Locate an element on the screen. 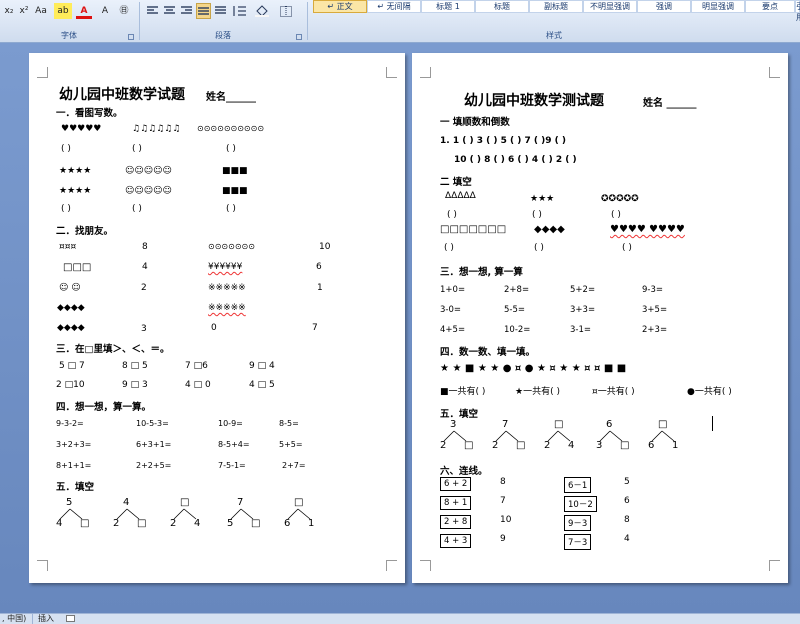 This screenshot has width=800, height=624. section-heading: 三．在□里填＞、＜、＝。 is located at coordinates (113, 349).